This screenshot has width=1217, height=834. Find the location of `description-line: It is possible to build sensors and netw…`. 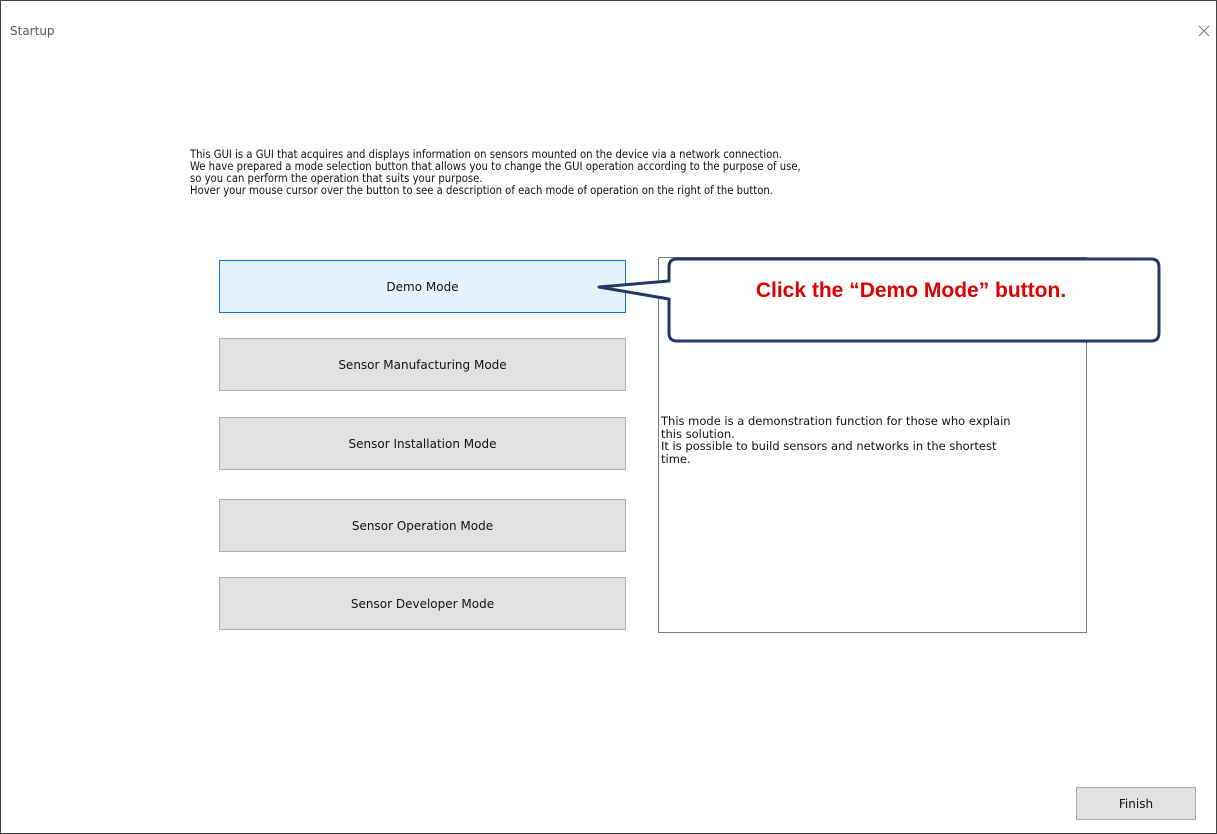

description-line: It is possible to build sensors and netw… is located at coordinates (829, 446).